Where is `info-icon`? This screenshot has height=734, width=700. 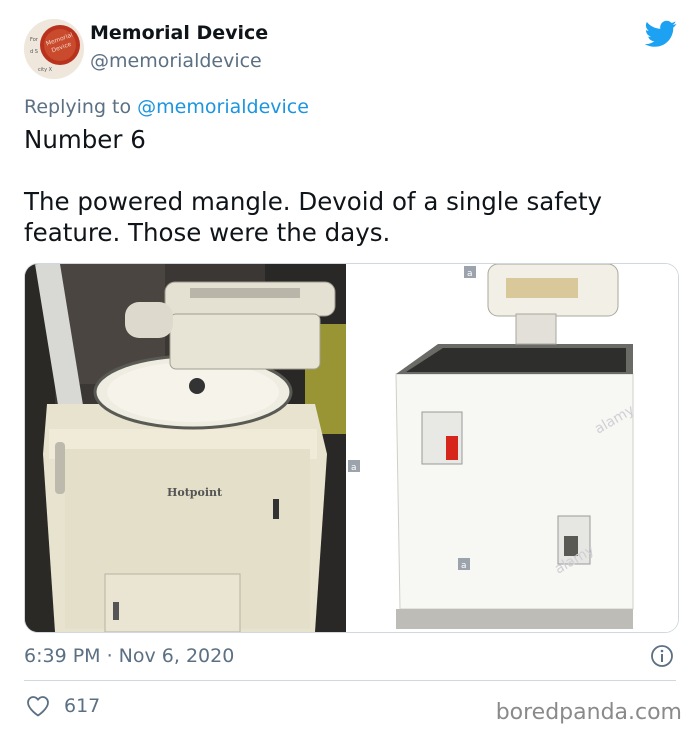
info-icon is located at coordinates (662, 656).